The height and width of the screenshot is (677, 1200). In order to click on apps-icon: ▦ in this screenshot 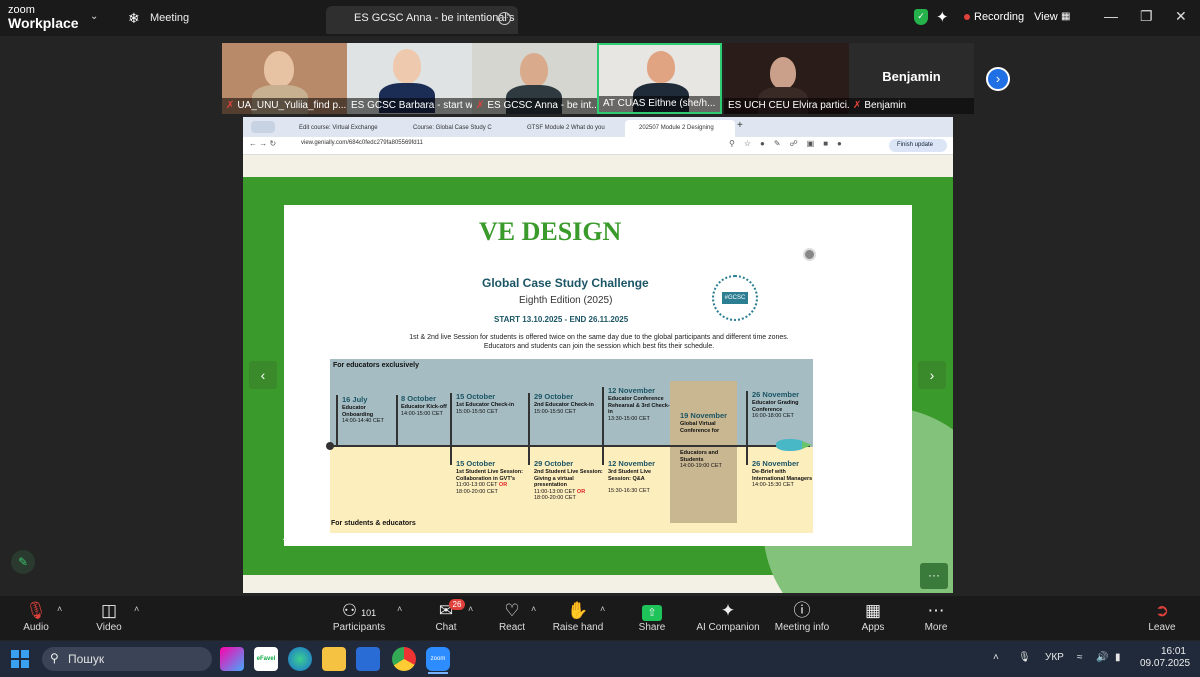, I will do `click(873, 610)`.